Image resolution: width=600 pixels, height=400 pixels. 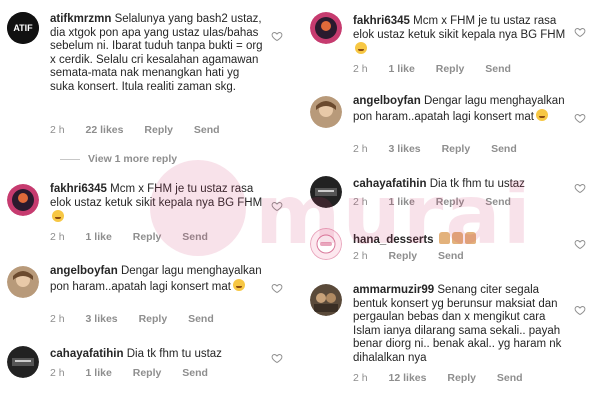 I want to click on avatar-logo-text: ATIF, so click(x=23, y=28).